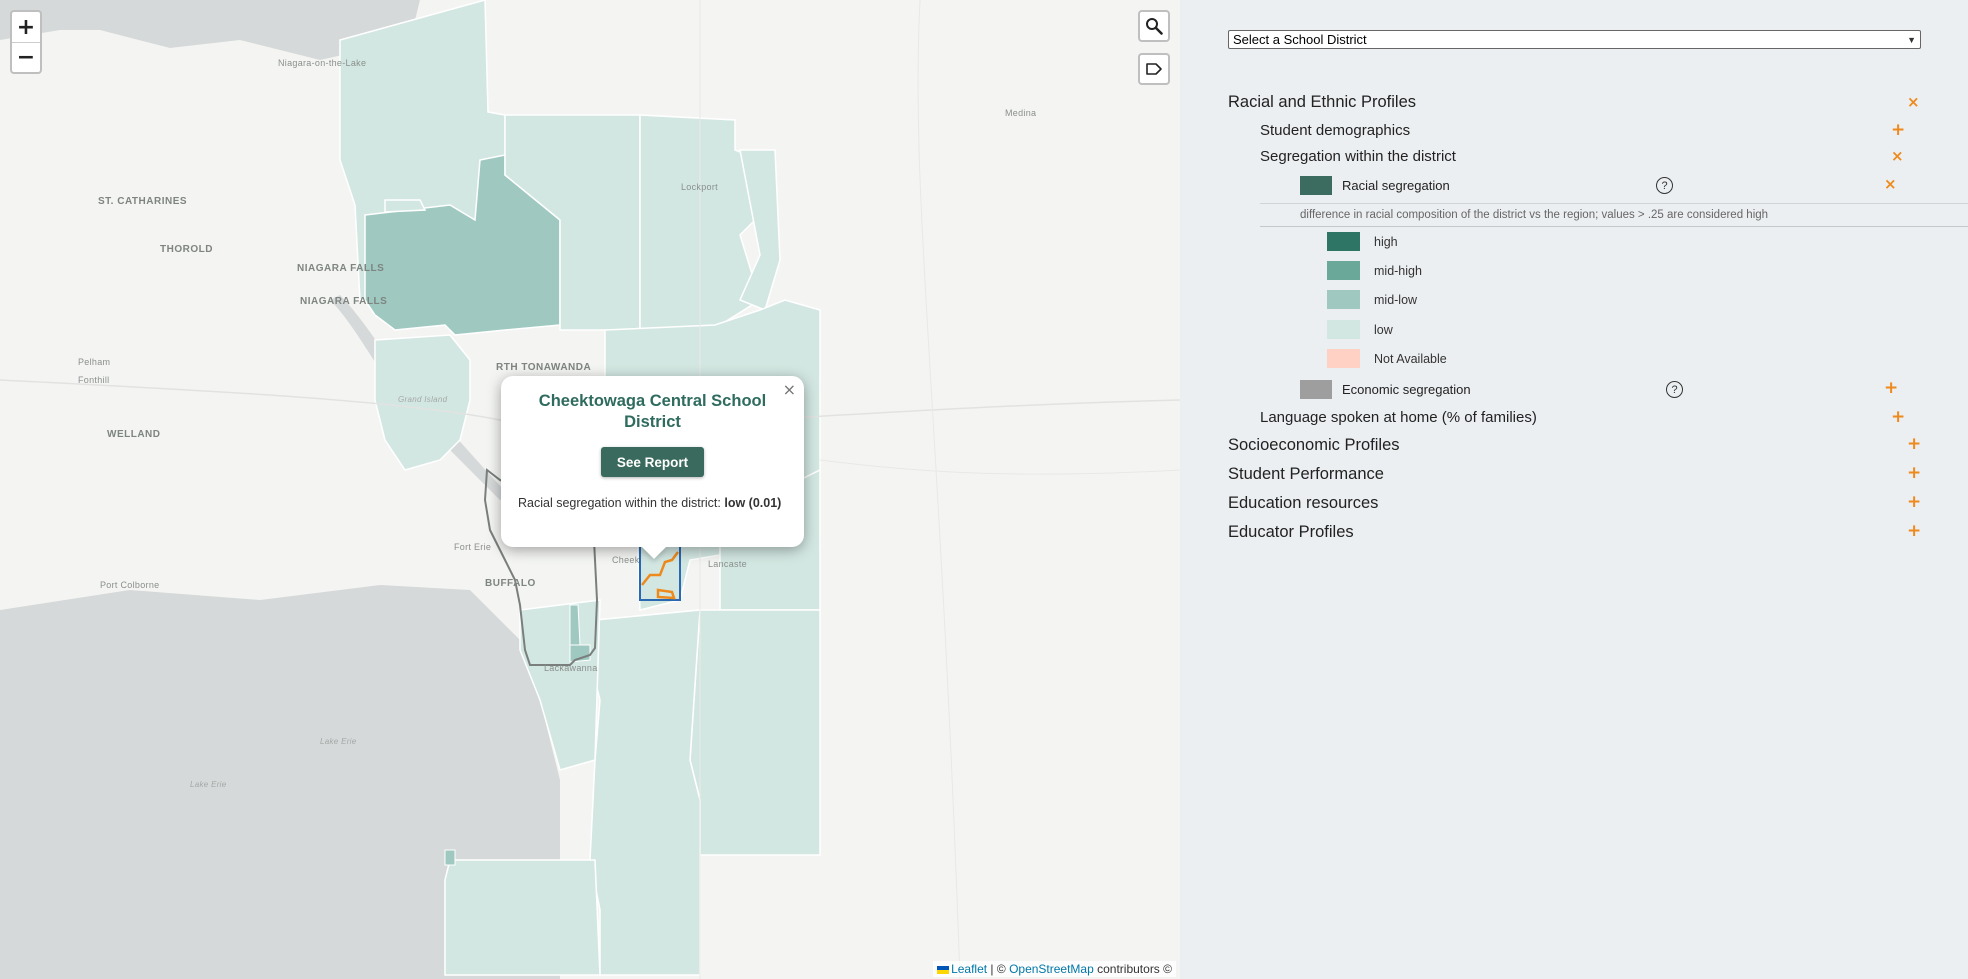 This screenshot has width=1968, height=979. I want to click on section-educator-profiles: Educator Profiles, so click(1291, 532).